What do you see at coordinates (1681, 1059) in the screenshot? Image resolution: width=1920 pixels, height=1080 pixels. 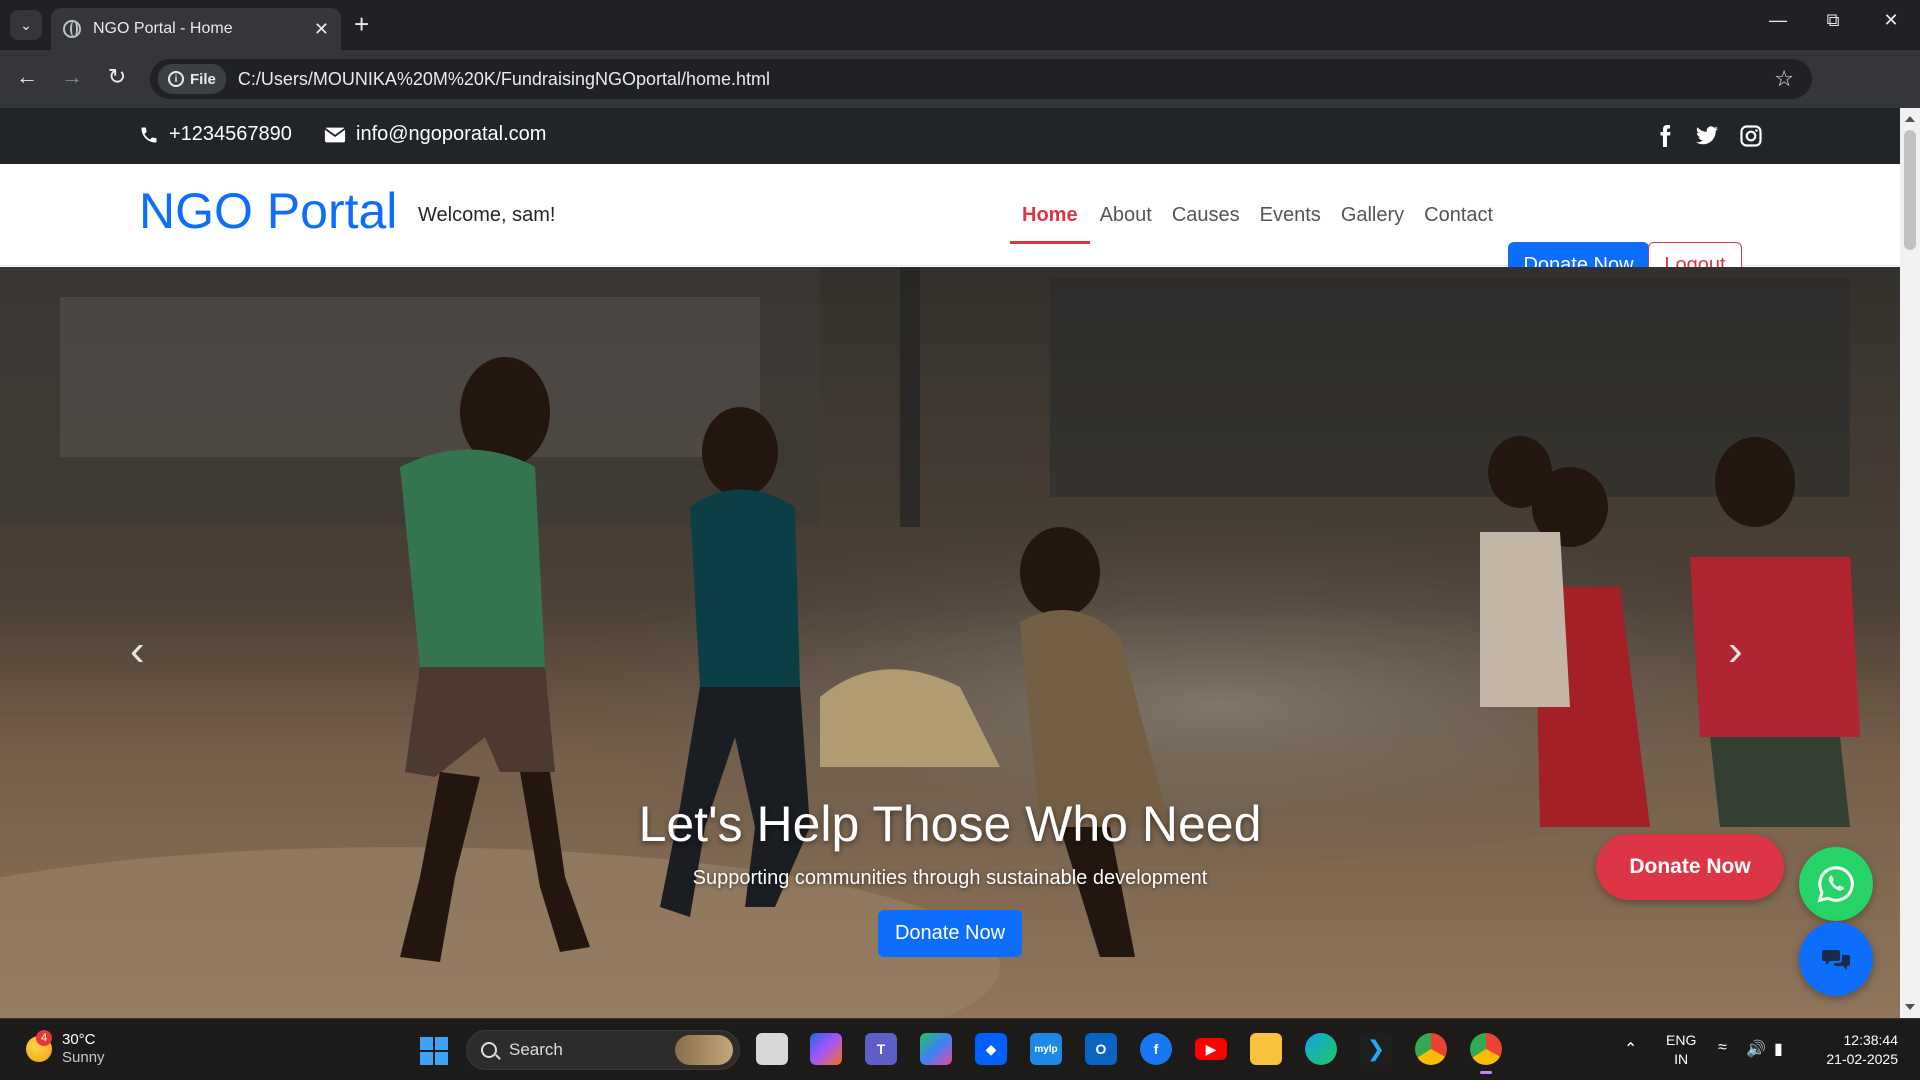 I see `region-code: IN` at bounding box center [1681, 1059].